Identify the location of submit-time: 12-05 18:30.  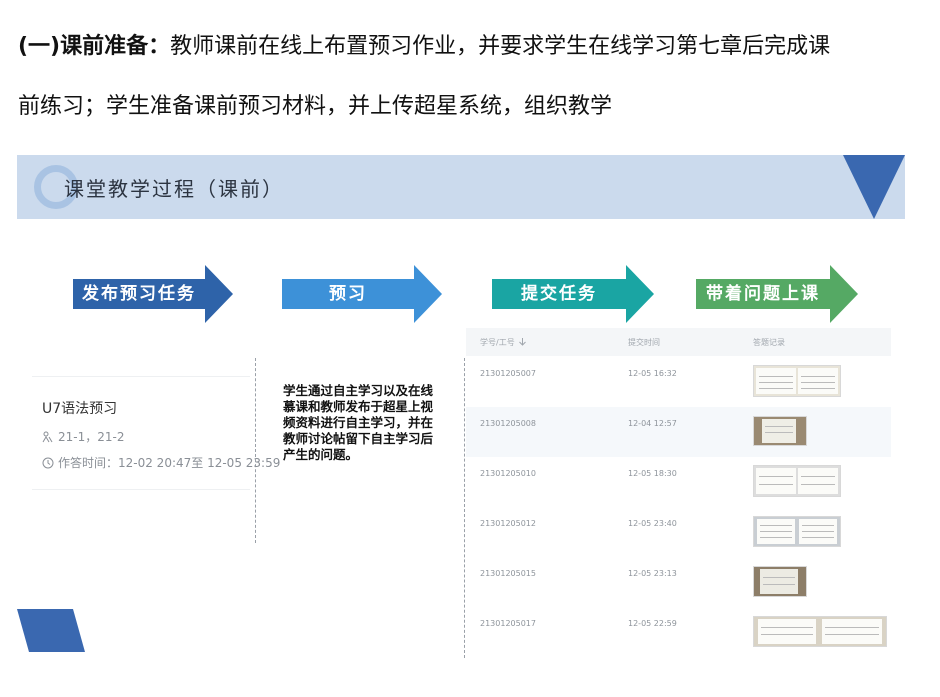
(652, 473).